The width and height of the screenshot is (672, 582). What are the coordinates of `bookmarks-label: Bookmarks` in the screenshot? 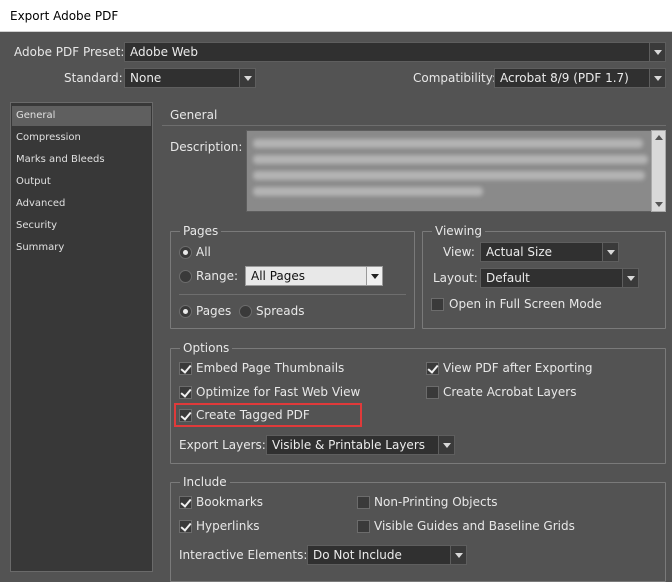 It's located at (230, 502).